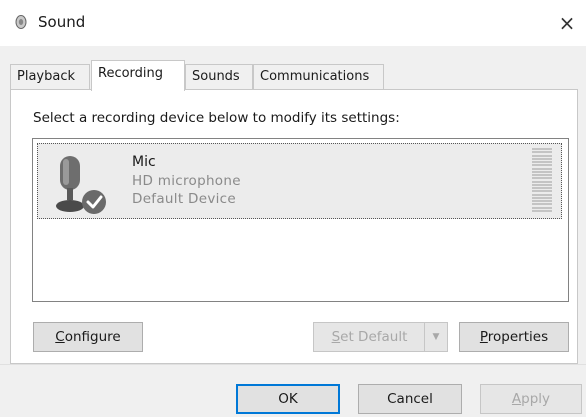  Describe the element at coordinates (514, 337) in the screenshot. I see `properties-button: Properties` at that location.